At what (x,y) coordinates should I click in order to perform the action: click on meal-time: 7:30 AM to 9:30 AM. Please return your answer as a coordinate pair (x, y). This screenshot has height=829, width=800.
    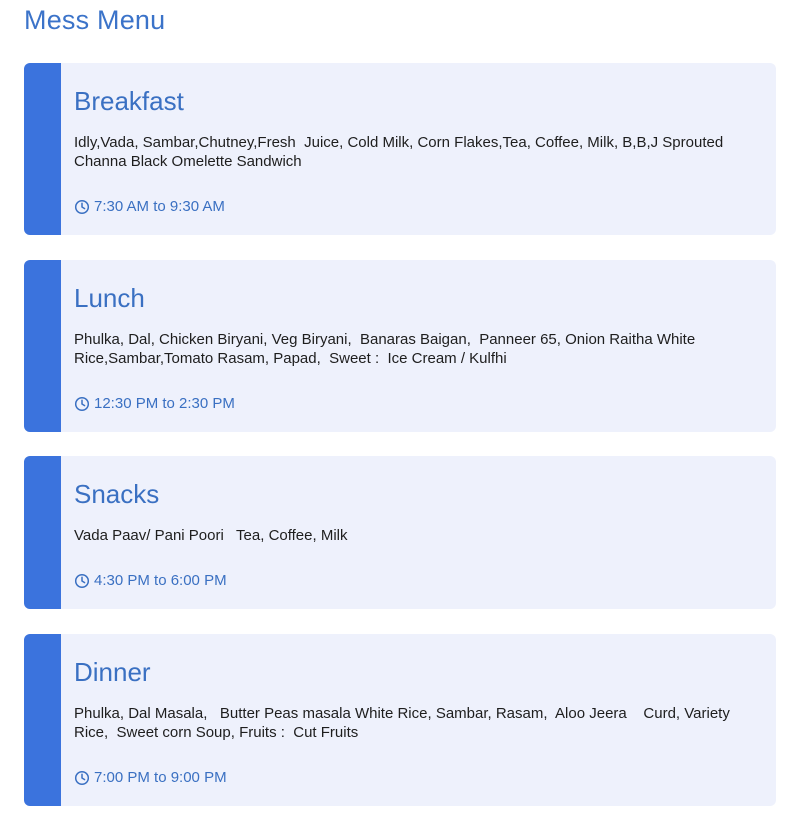
    Looking at the image, I should click on (149, 207).